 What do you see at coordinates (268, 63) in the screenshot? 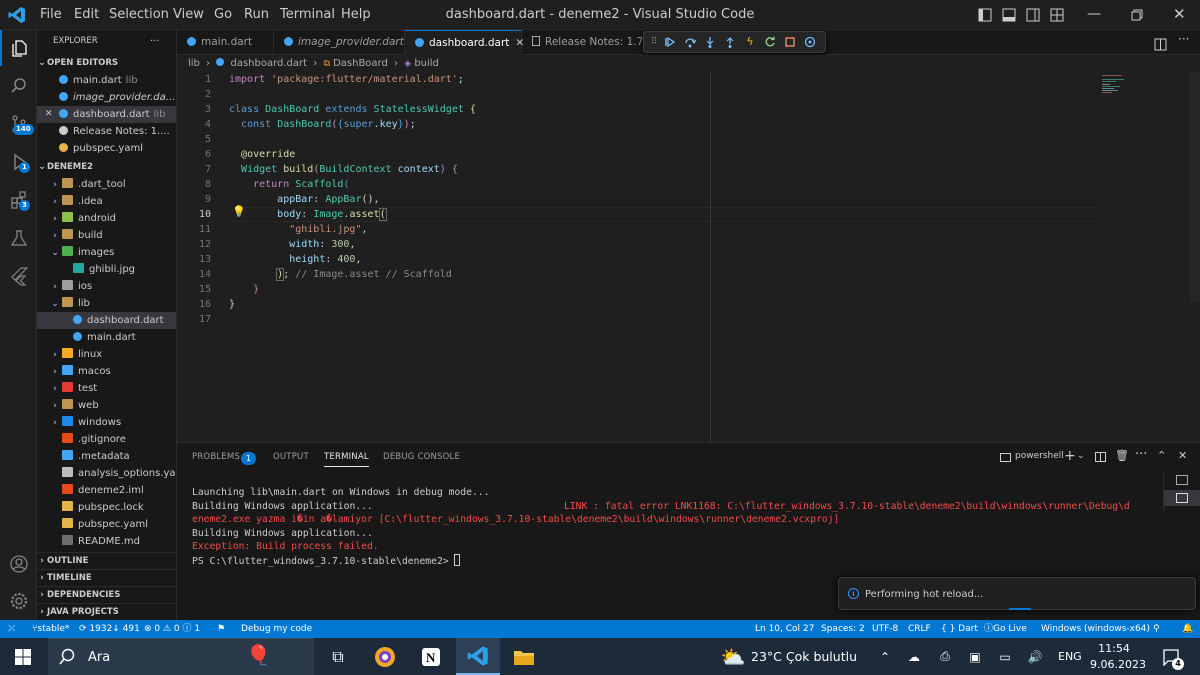
I see `breadcrumb-file: dashboard.dart` at bounding box center [268, 63].